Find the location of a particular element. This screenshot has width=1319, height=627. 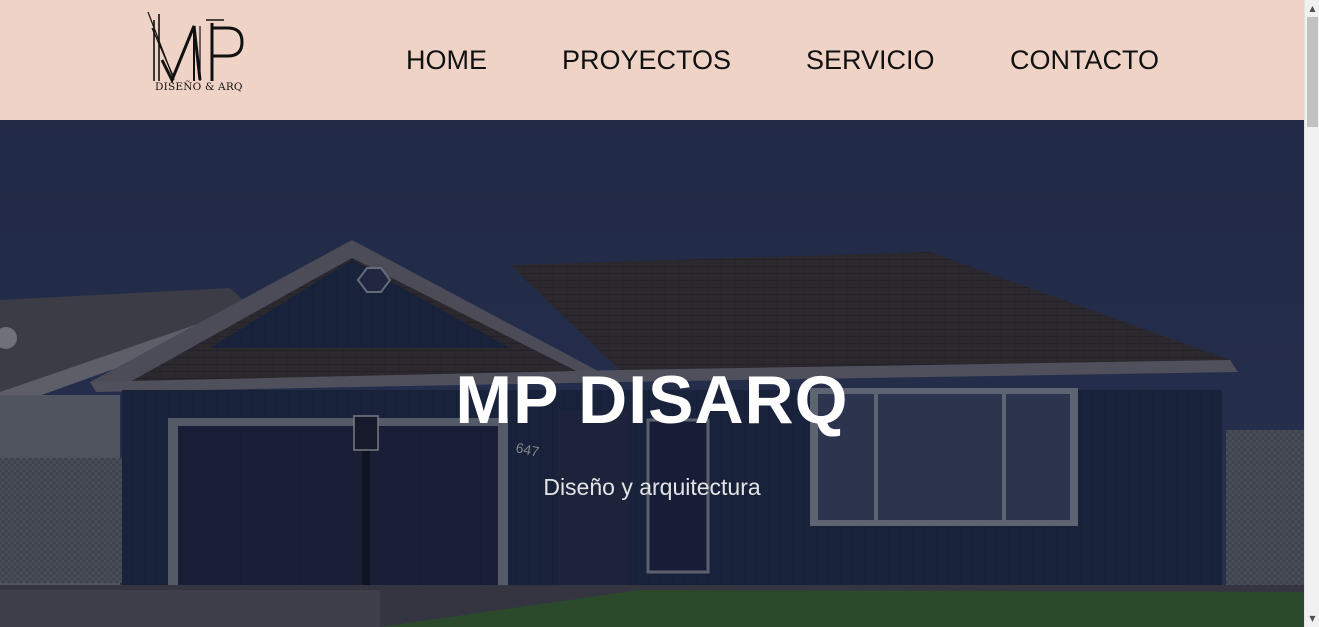

nav-item-proyectos: PROYECTOS is located at coordinates (646, 60).